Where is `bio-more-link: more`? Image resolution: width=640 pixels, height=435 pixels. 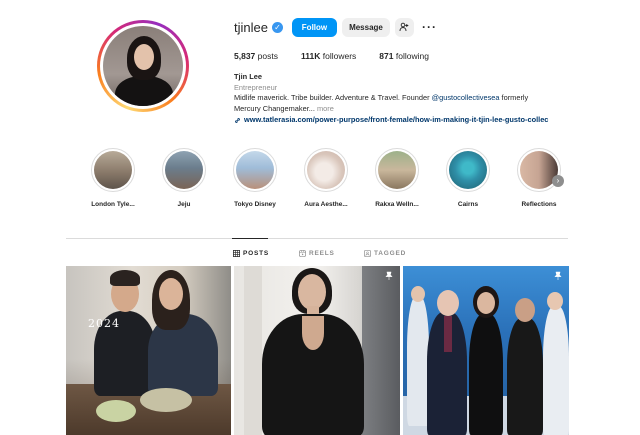
bio-more-link: more is located at coordinates (325, 108).